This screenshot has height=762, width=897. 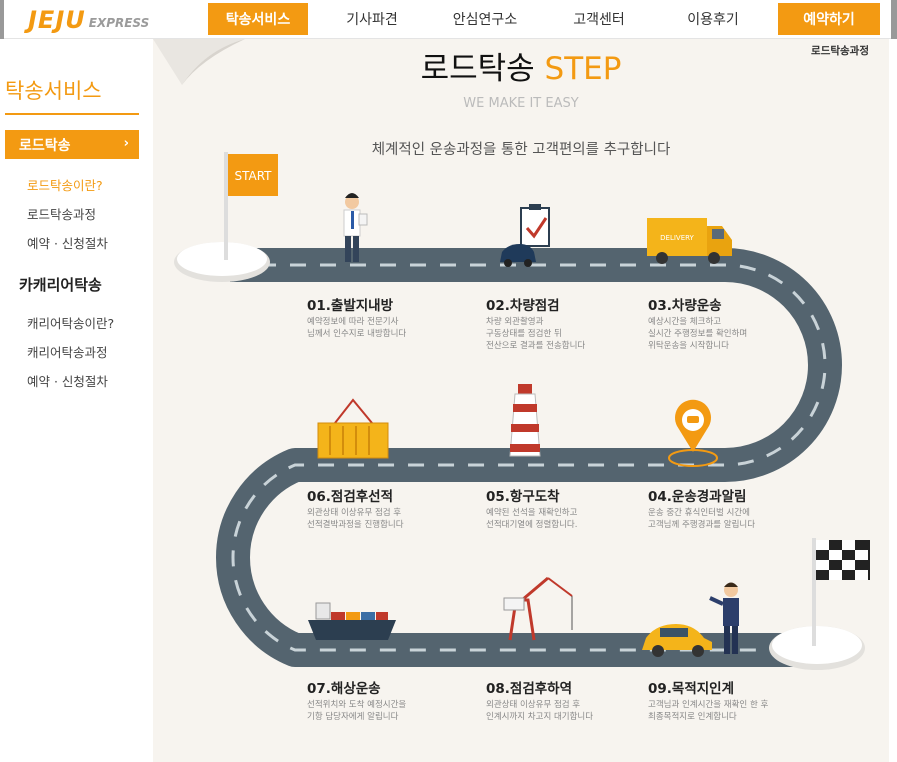 What do you see at coordinates (523, 306) in the screenshot?
I see `step-title-02: 02.차량점검` at bounding box center [523, 306].